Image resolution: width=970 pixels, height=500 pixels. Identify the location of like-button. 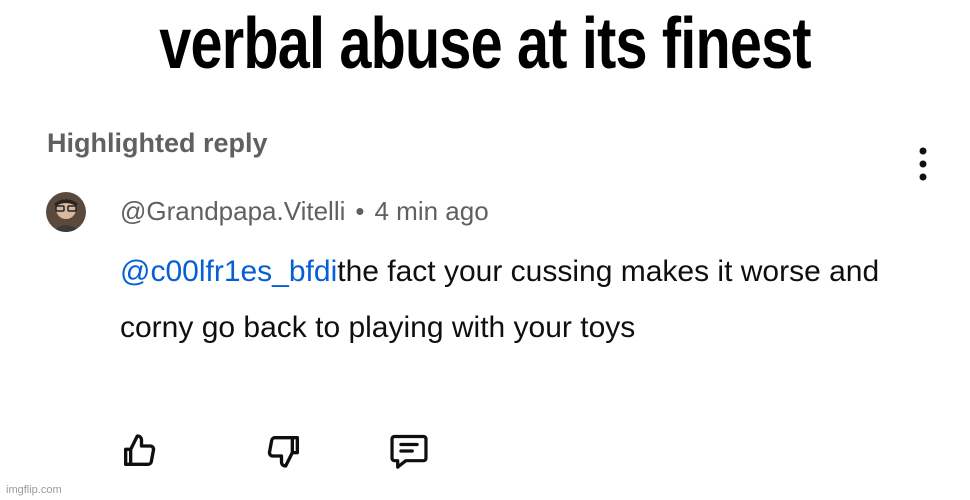
(139, 451).